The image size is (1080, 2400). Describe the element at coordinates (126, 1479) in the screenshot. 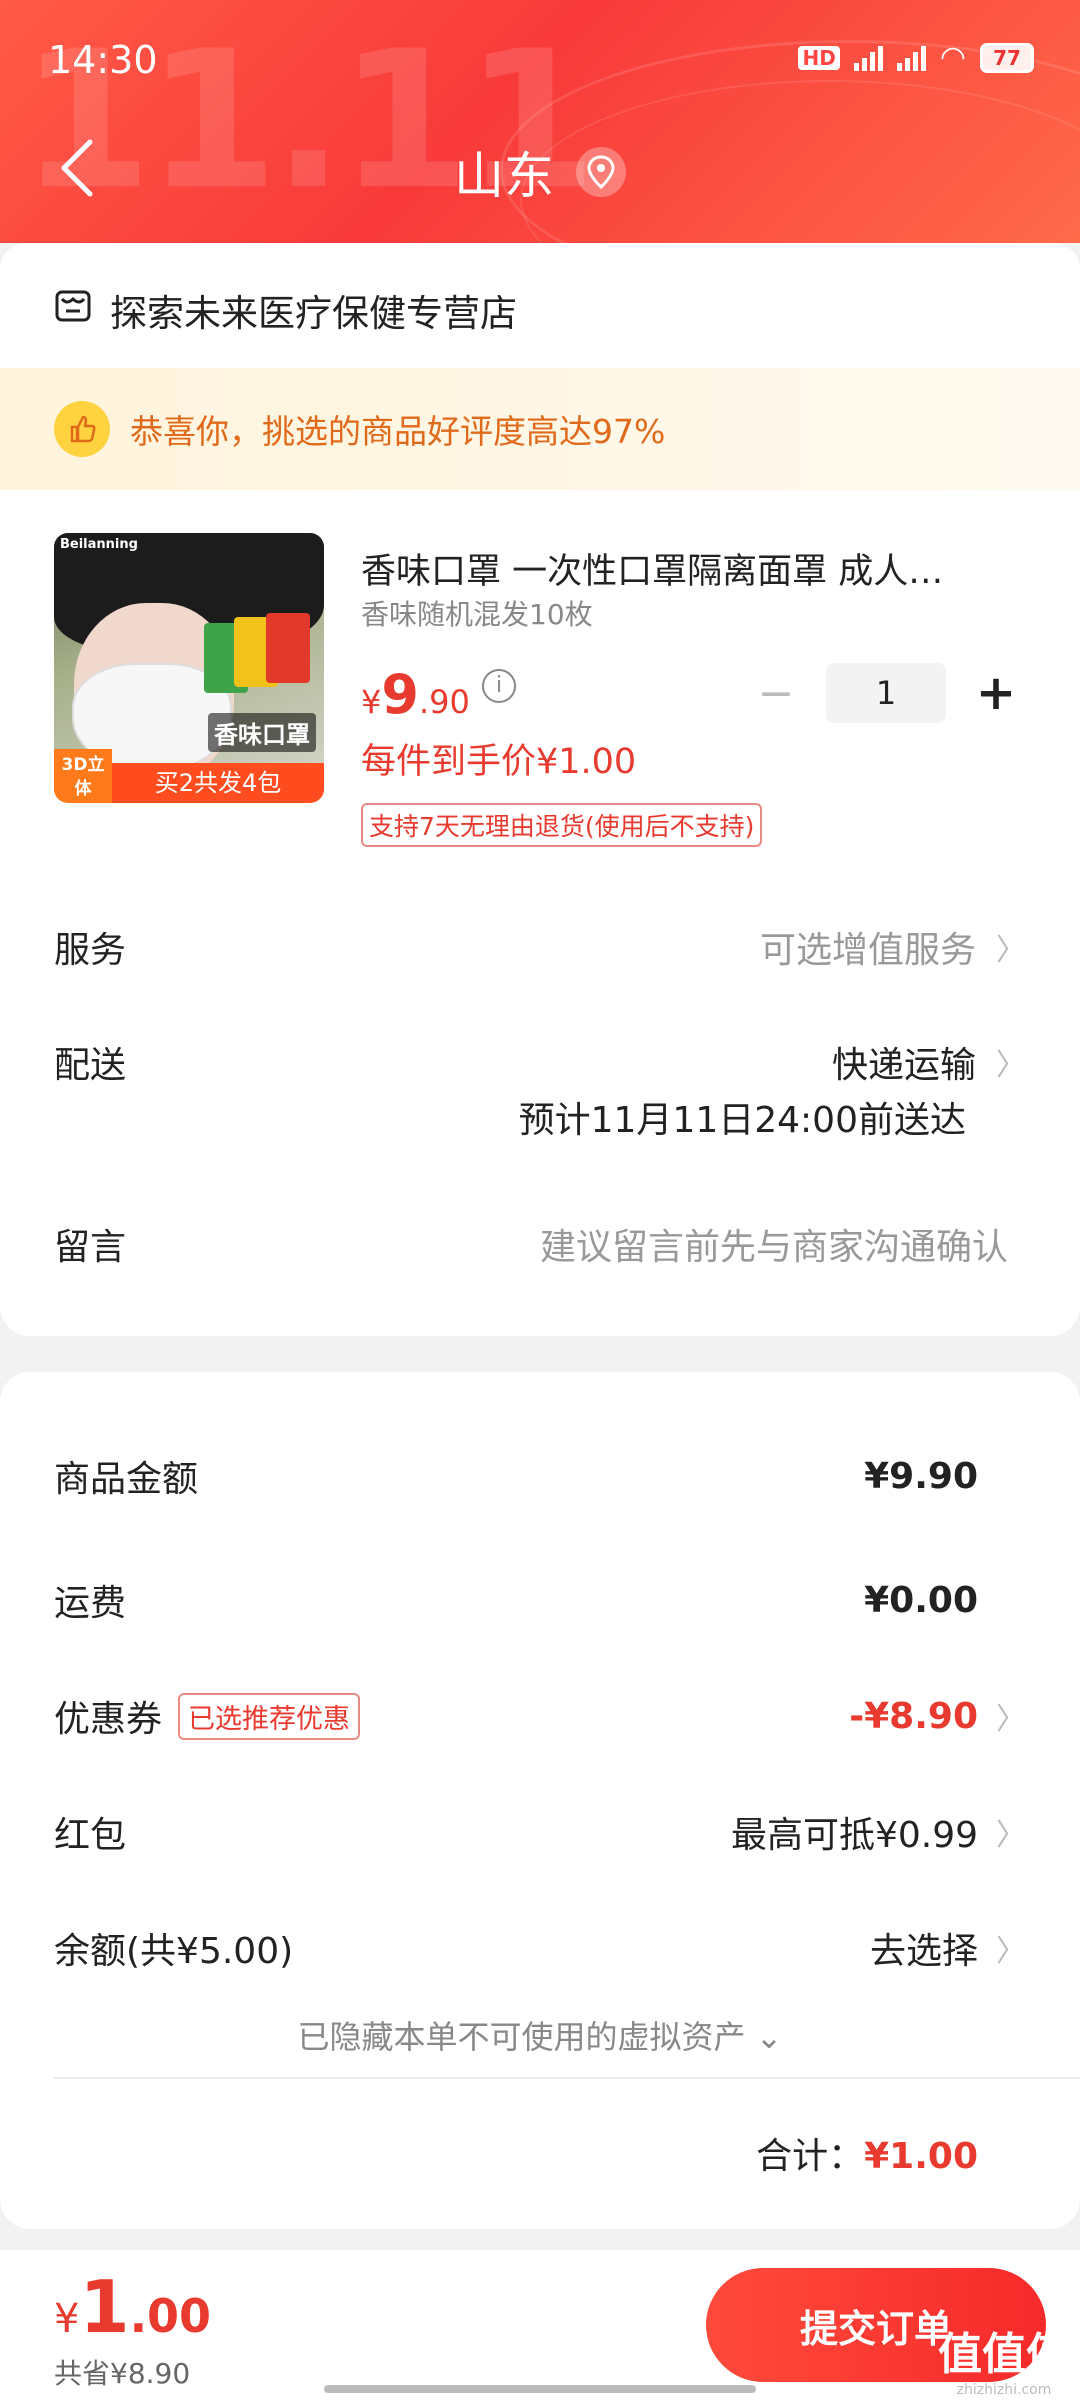

I see `goods-label: 商品金额` at that location.